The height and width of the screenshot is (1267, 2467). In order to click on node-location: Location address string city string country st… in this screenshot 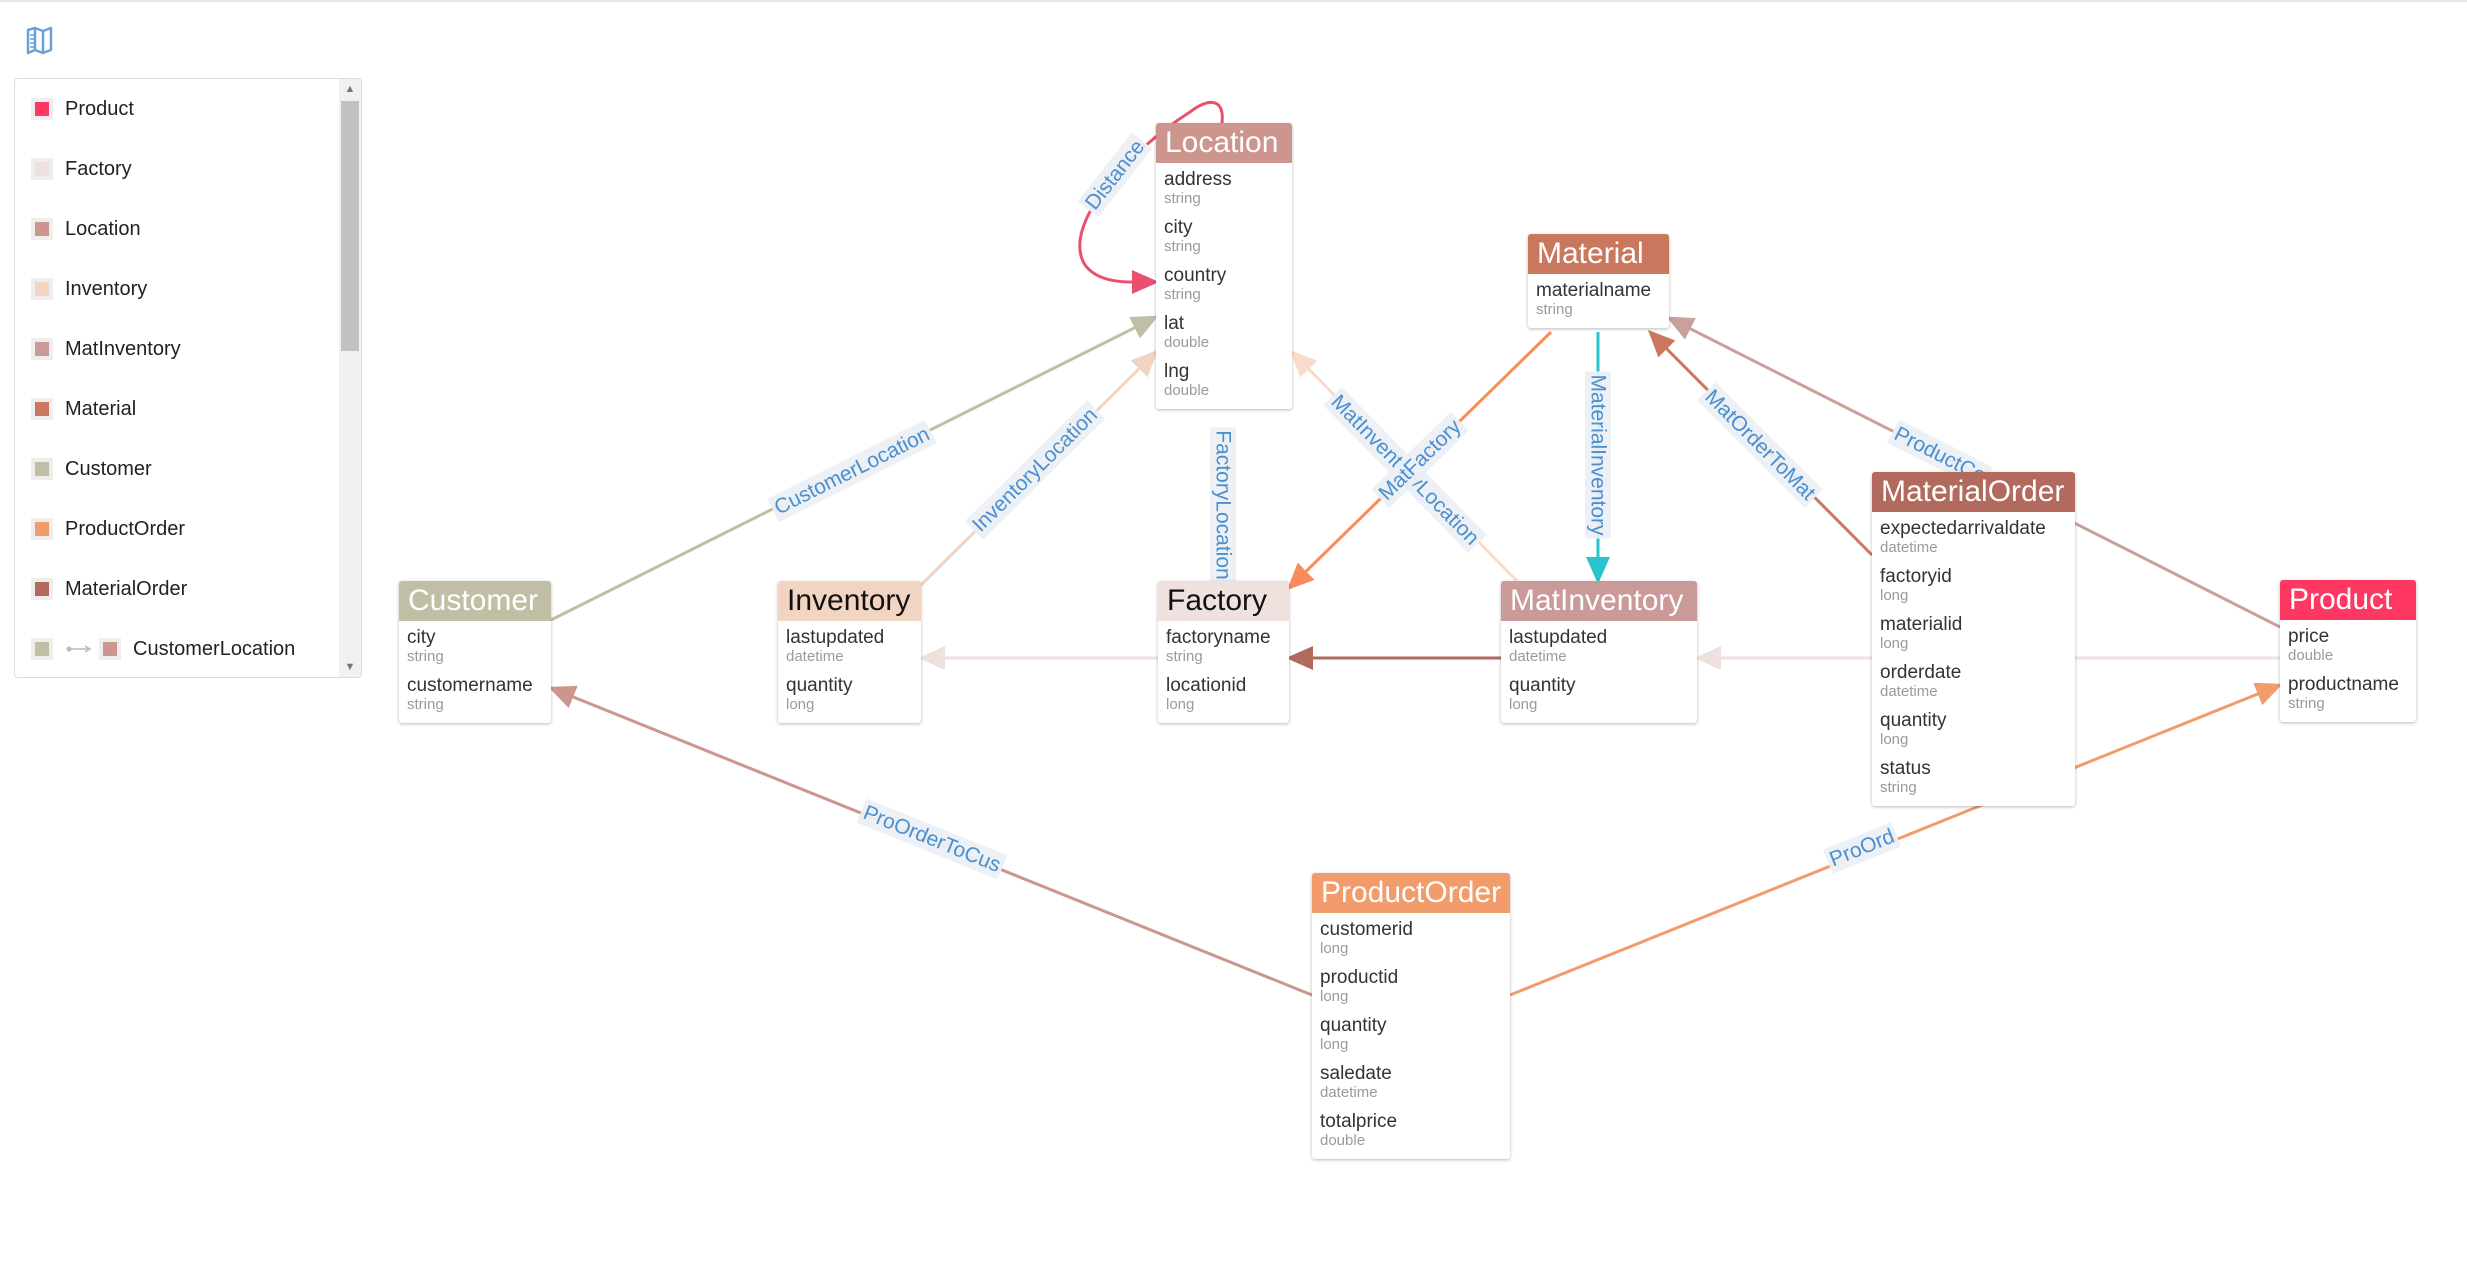, I will do `click(1224, 266)`.